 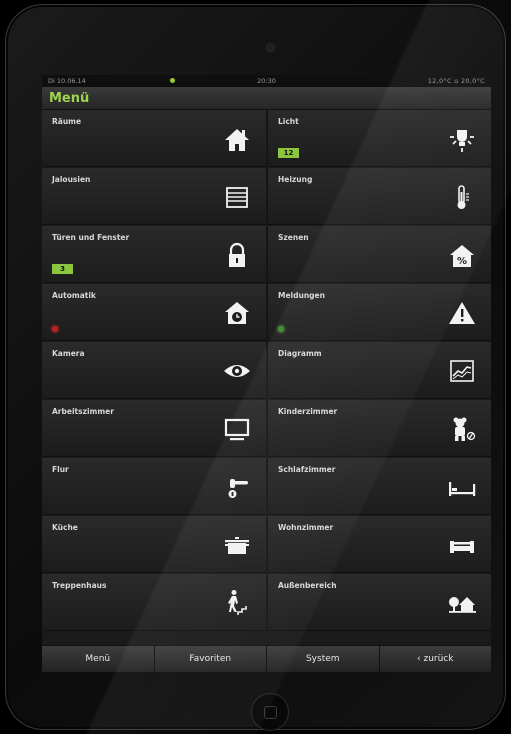 What do you see at coordinates (379, 312) in the screenshot?
I see `tile-meldungen: Meldungen` at bounding box center [379, 312].